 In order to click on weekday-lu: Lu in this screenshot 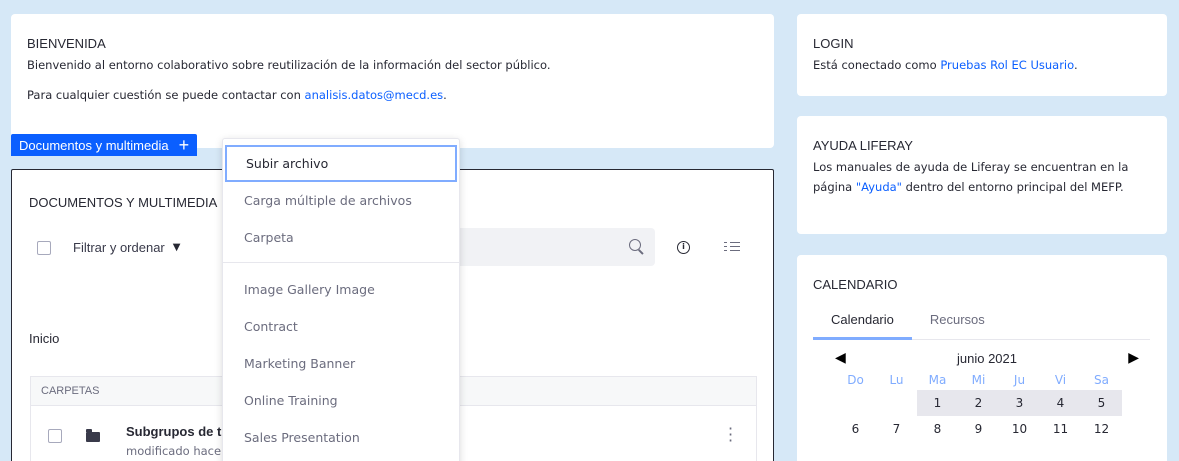, I will do `click(896, 380)`.